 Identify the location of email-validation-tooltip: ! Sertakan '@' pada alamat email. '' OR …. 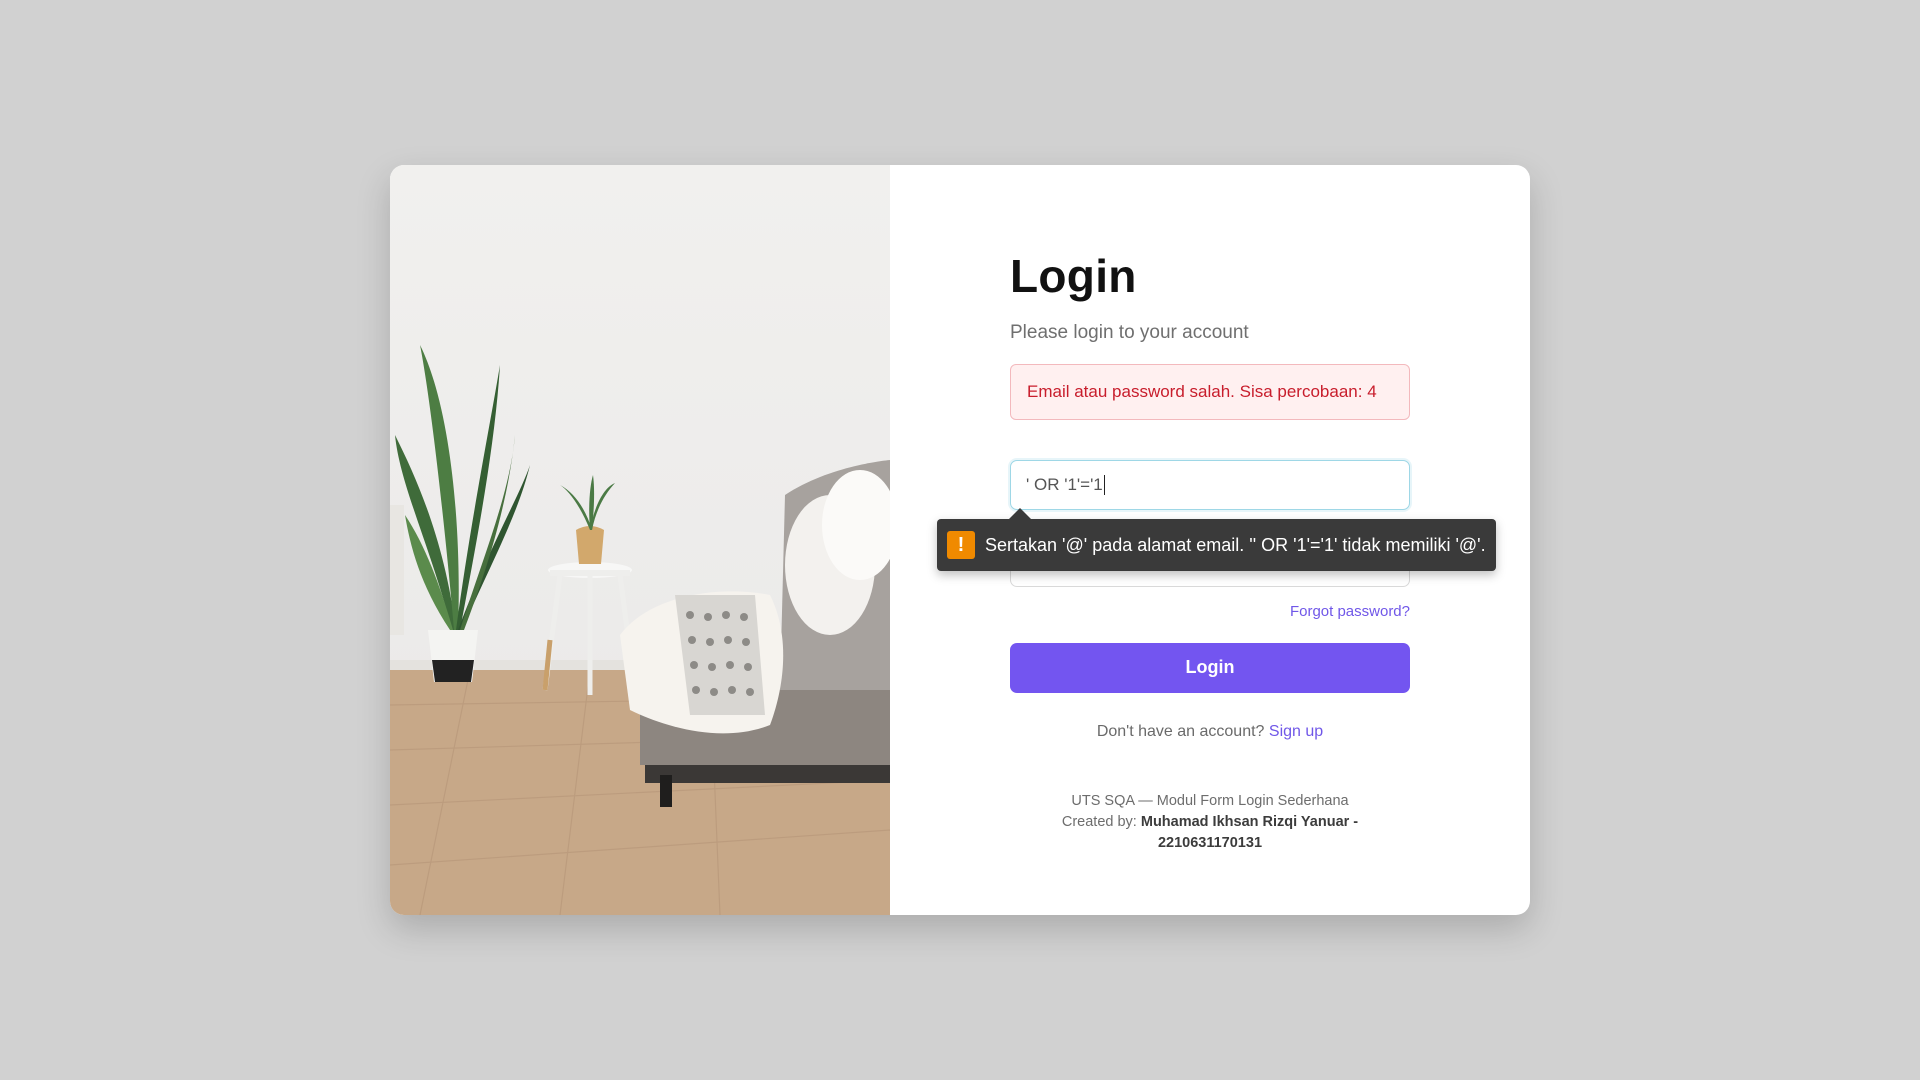
(1216, 539).